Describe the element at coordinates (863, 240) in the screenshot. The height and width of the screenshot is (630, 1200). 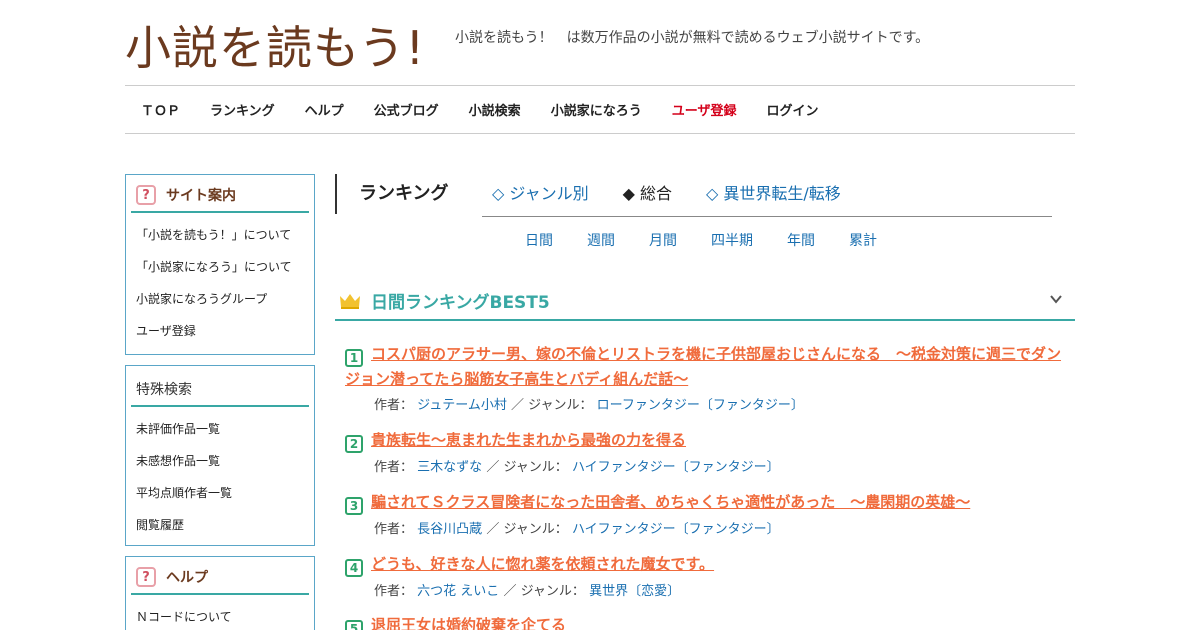
I see `period-total: 累計` at that location.